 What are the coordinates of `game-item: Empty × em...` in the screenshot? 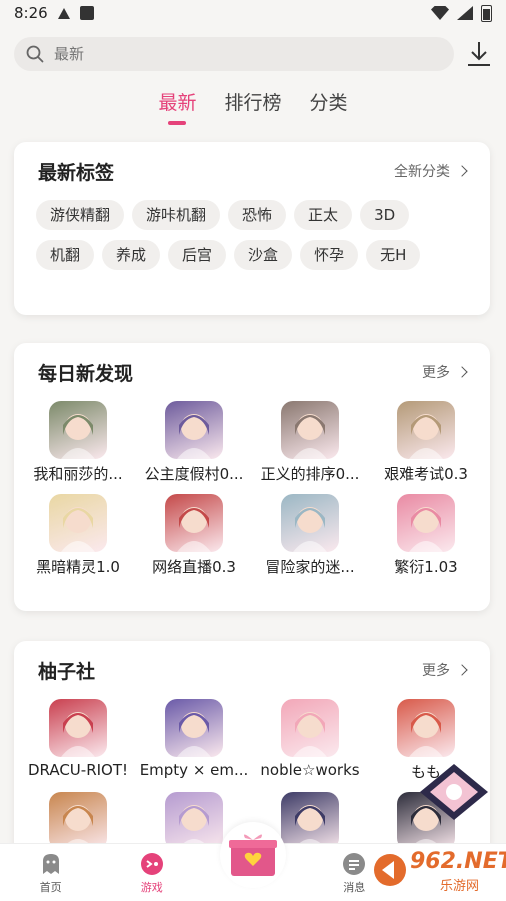 It's located at (194, 740).